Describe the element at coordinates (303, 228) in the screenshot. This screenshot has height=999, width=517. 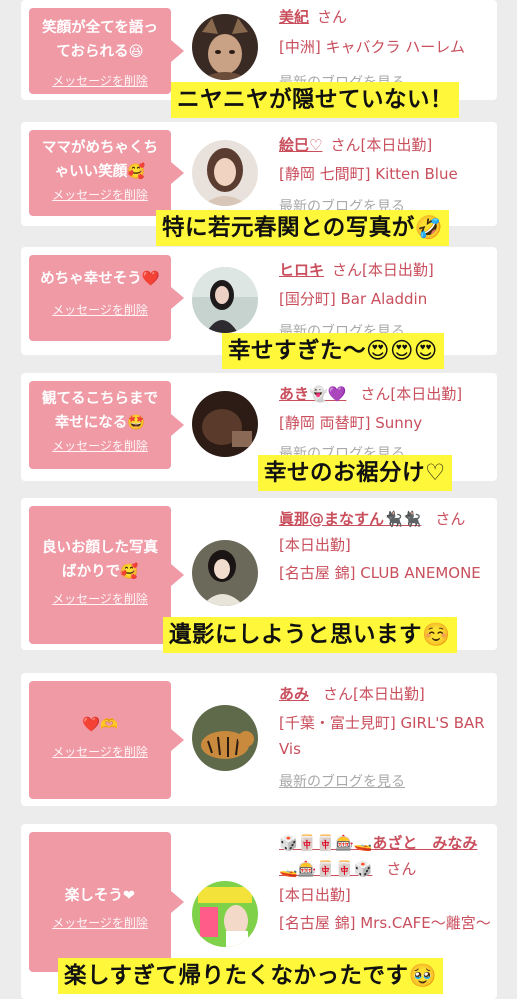
I see `overlay-caption: 特に若元春関との写真が🤣` at that location.